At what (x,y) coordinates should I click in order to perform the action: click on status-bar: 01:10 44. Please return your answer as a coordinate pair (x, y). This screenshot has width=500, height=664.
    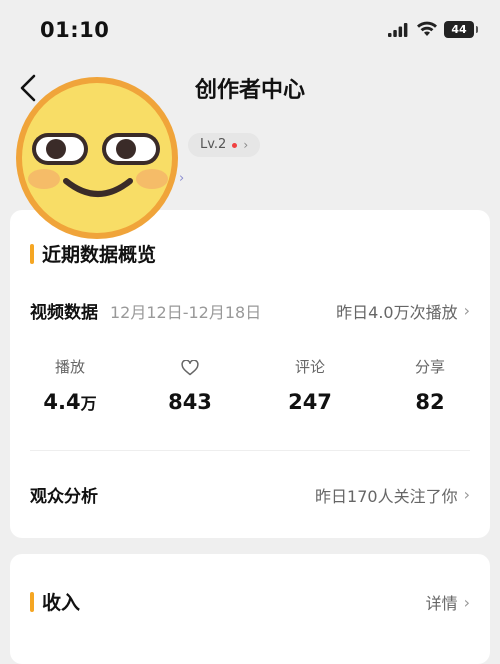
    Looking at the image, I should click on (250, 31).